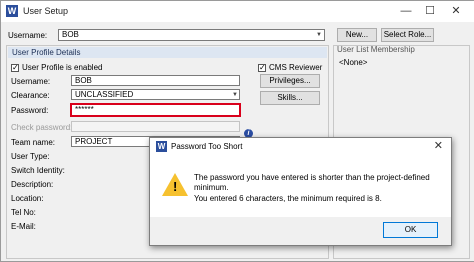 The image size is (474, 262). Describe the element at coordinates (296, 67) in the screenshot. I see `cms-reviewer-label: CMS Reviewer` at that location.